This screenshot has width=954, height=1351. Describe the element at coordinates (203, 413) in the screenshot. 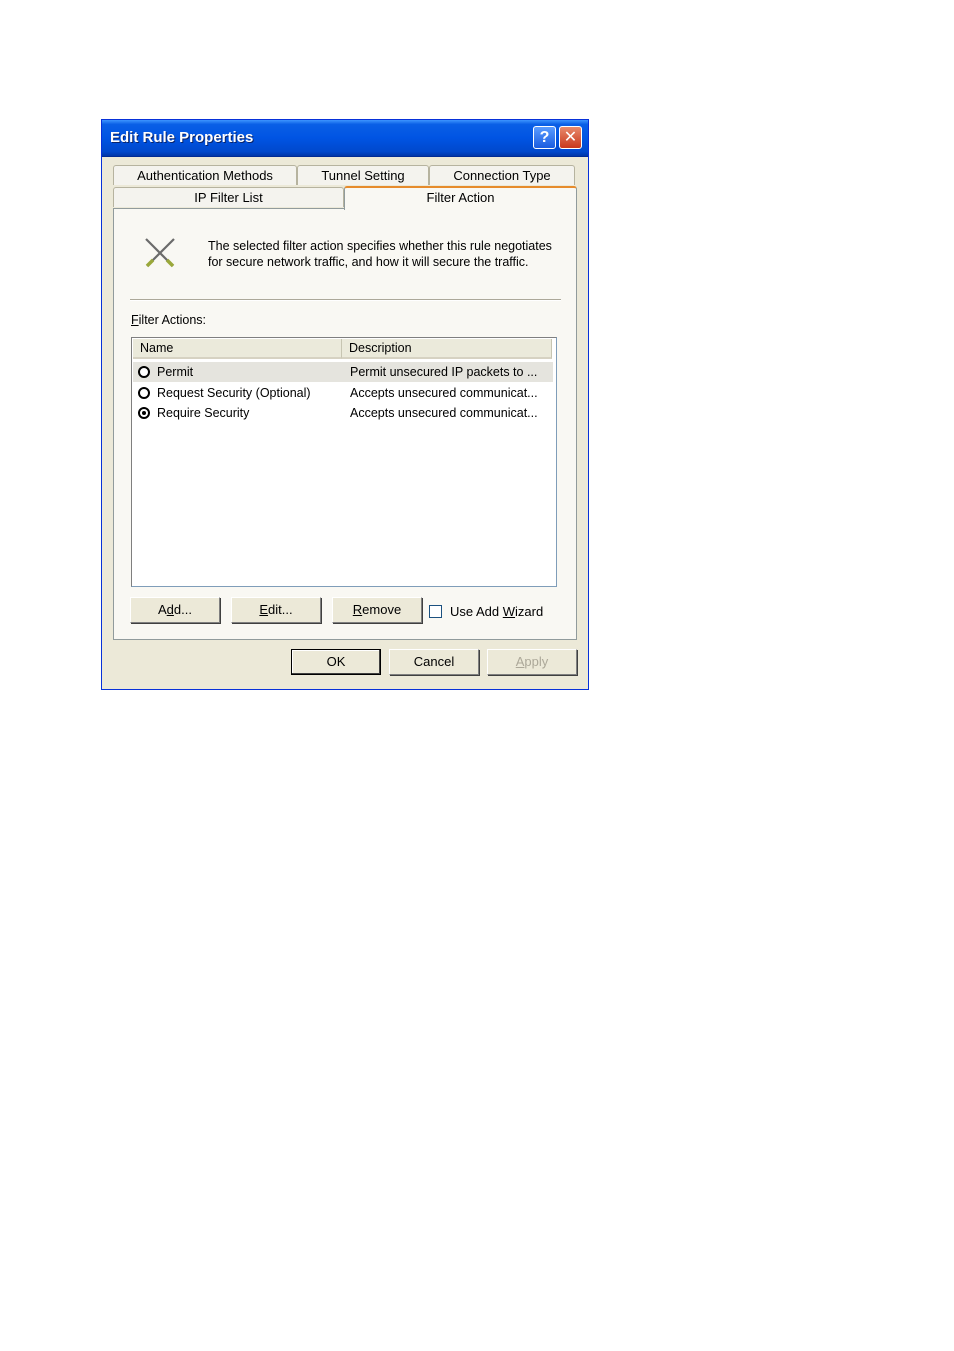

I see `item-name: Require Security` at that location.